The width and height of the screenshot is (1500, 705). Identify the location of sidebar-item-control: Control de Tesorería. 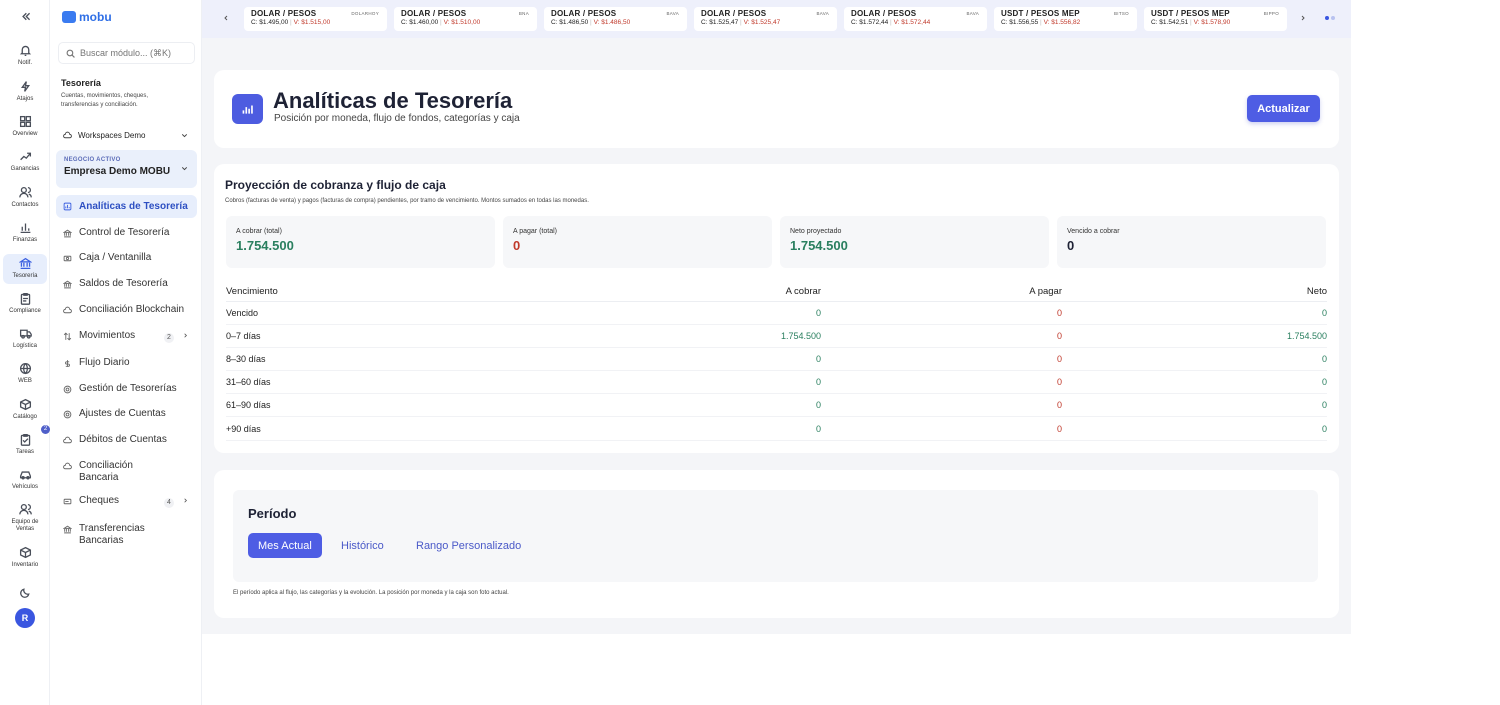
(126, 233).